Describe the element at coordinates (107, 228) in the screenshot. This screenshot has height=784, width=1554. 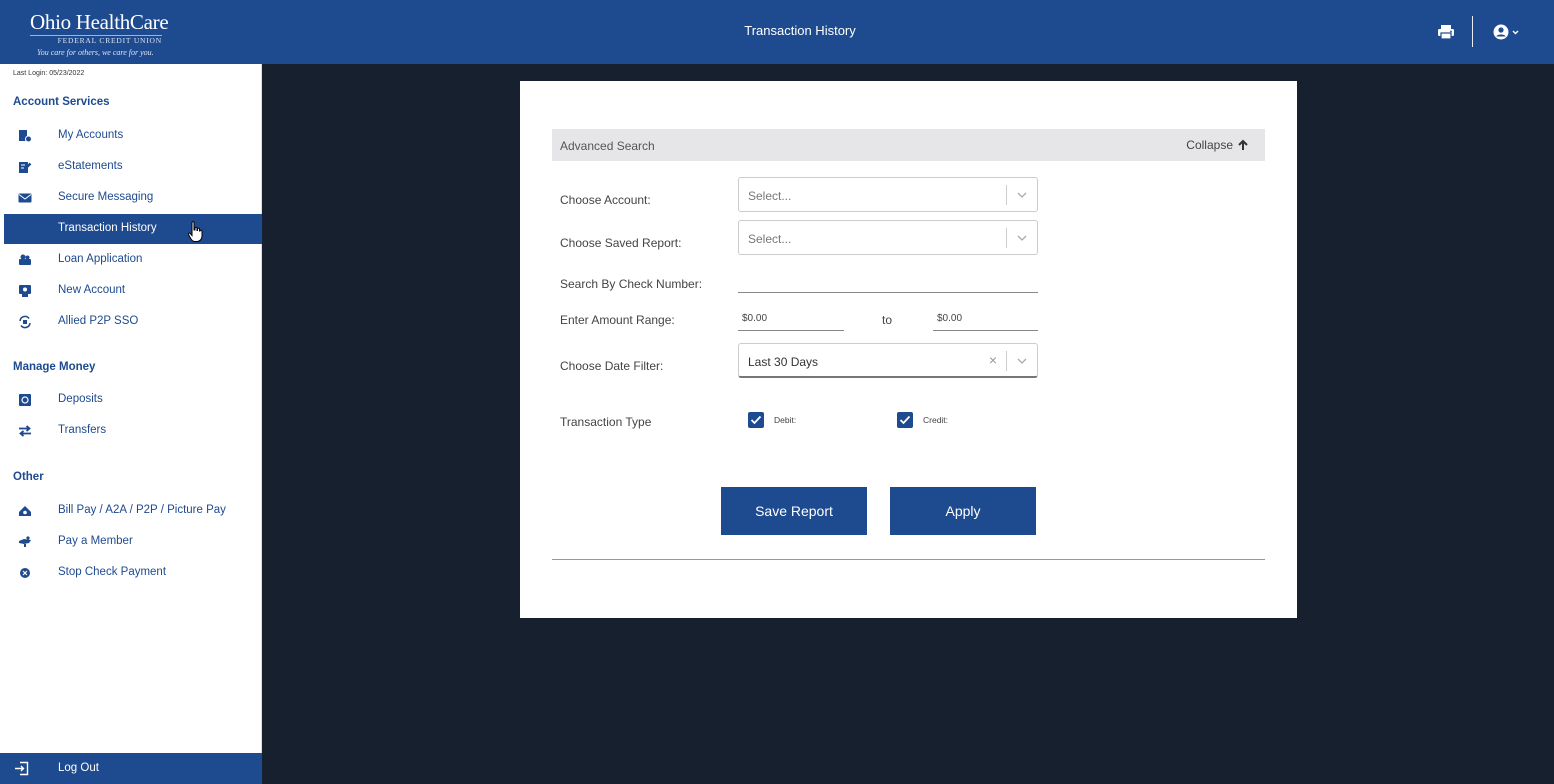
I see `sidebar-item-label: Transaction History` at that location.